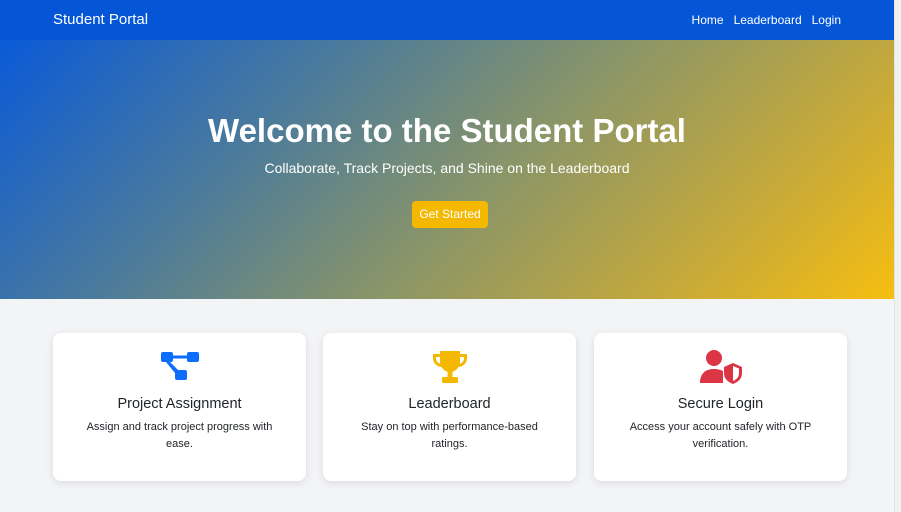 This screenshot has height=512, width=901. What do you see at coordinates (720, 404) in the screenshot?
I see `feature-title: Secure Login` at bounding box center [720, 404].